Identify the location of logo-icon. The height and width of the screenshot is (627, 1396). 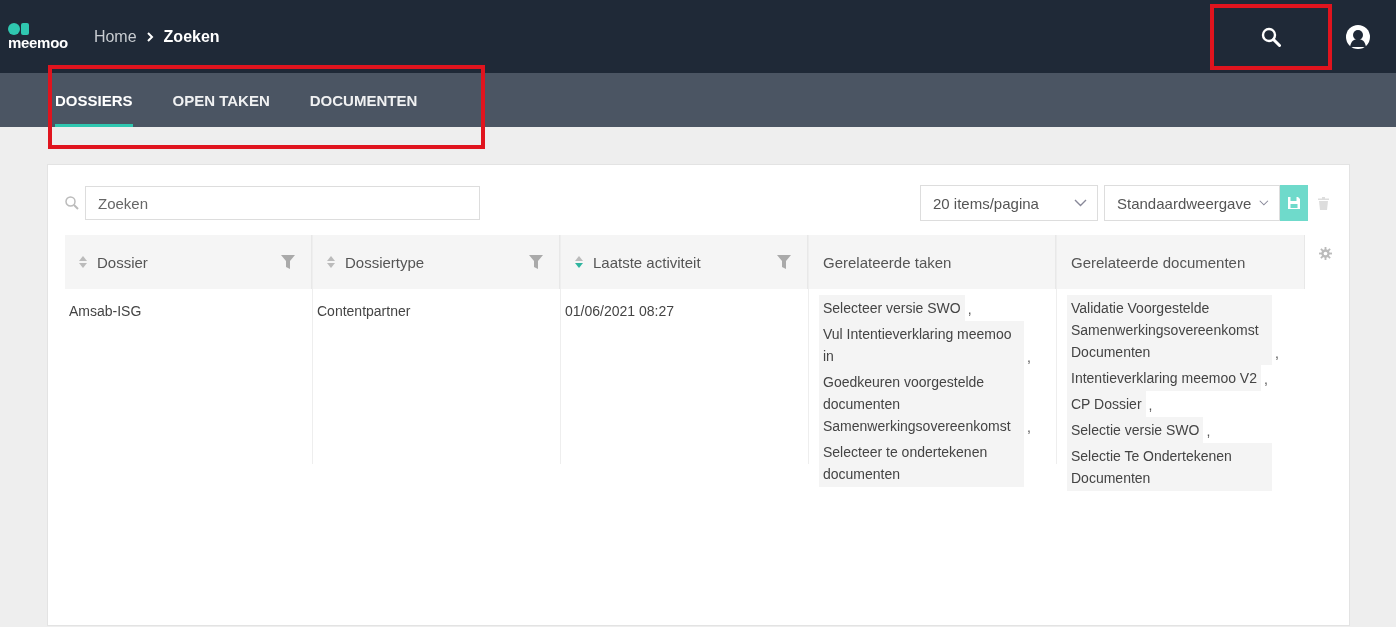
(19, 29).